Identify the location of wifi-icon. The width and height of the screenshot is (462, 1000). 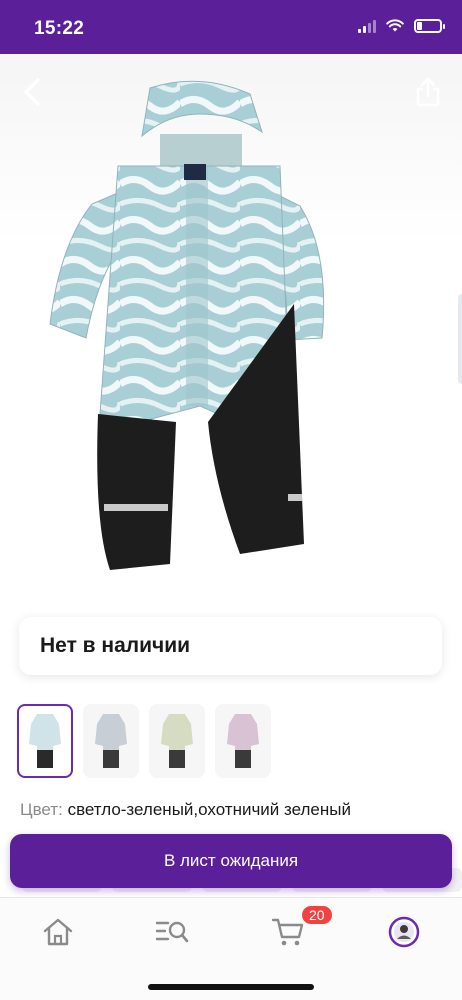
(395, 25).